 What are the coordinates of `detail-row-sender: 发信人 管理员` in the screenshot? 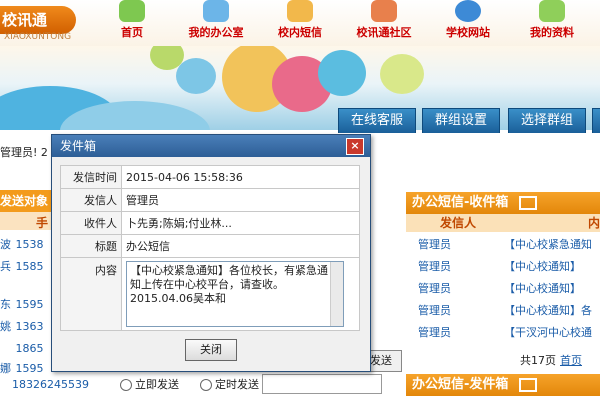 It's located at (210, 200).